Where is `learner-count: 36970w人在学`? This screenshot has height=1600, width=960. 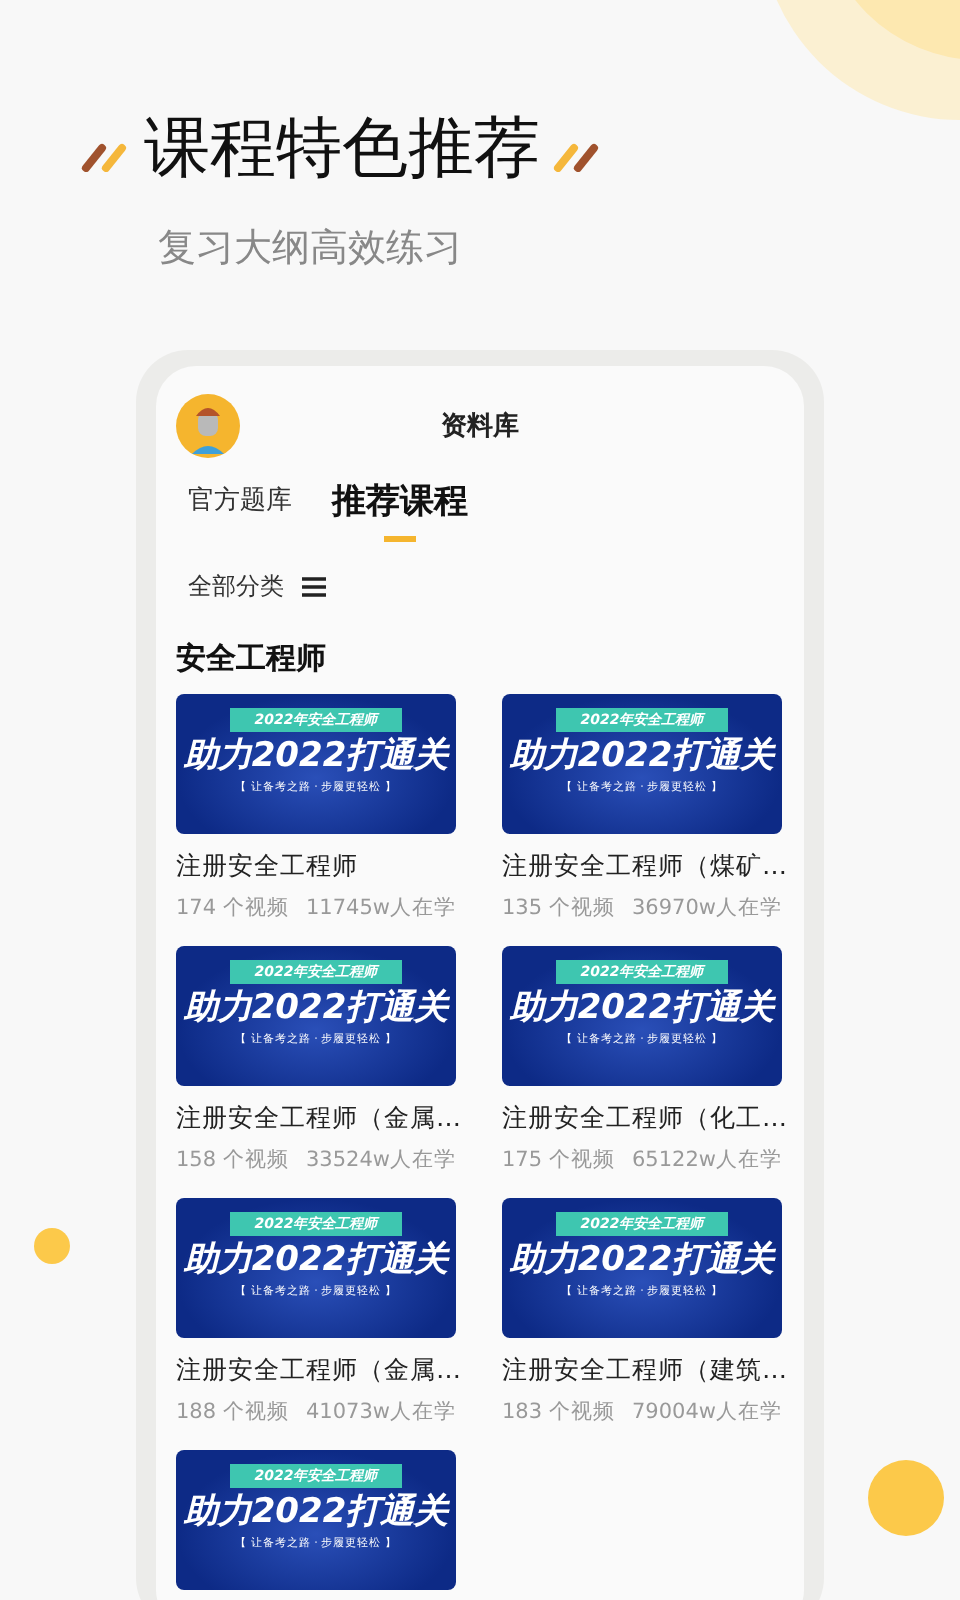 learner-count: 36970w人在学 is located at coordinates (707, 908).